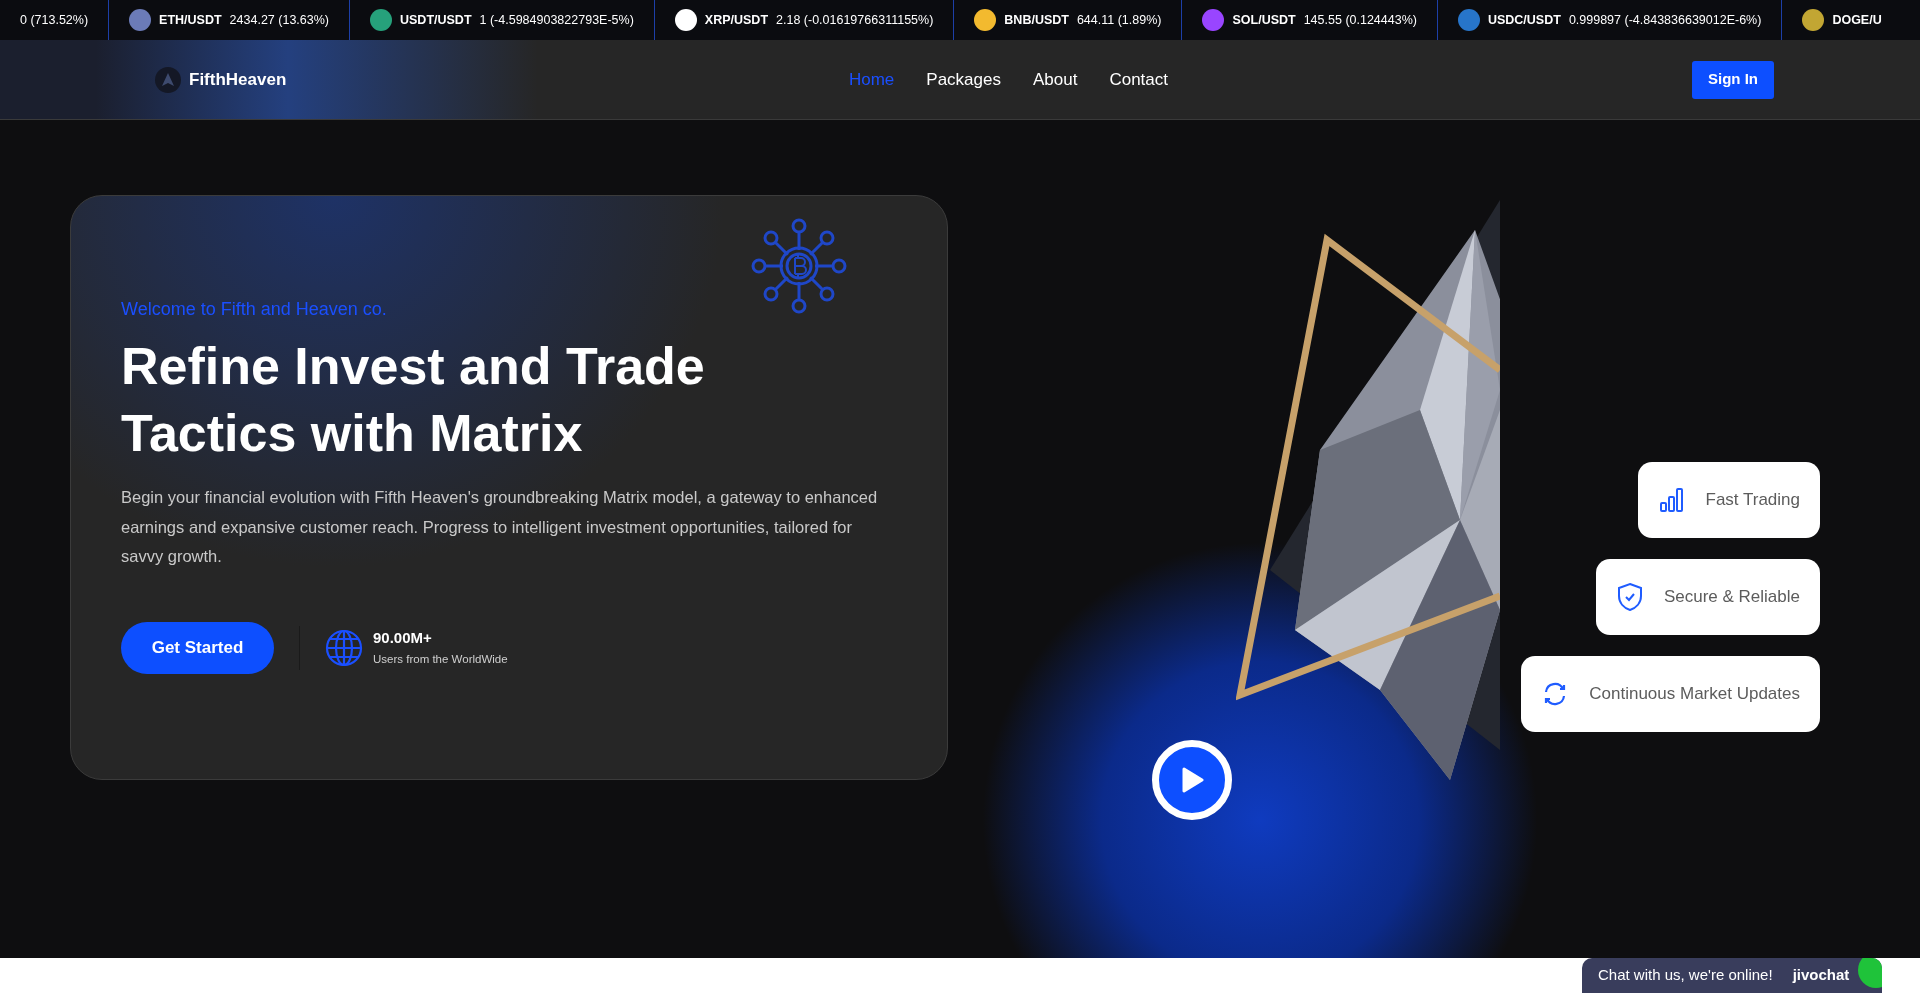  What do you see at coordinates (279, 20) in the screenshot?
I see `ticker-value: 2434.27 (13.63%)` at bounding box center [279, 20].